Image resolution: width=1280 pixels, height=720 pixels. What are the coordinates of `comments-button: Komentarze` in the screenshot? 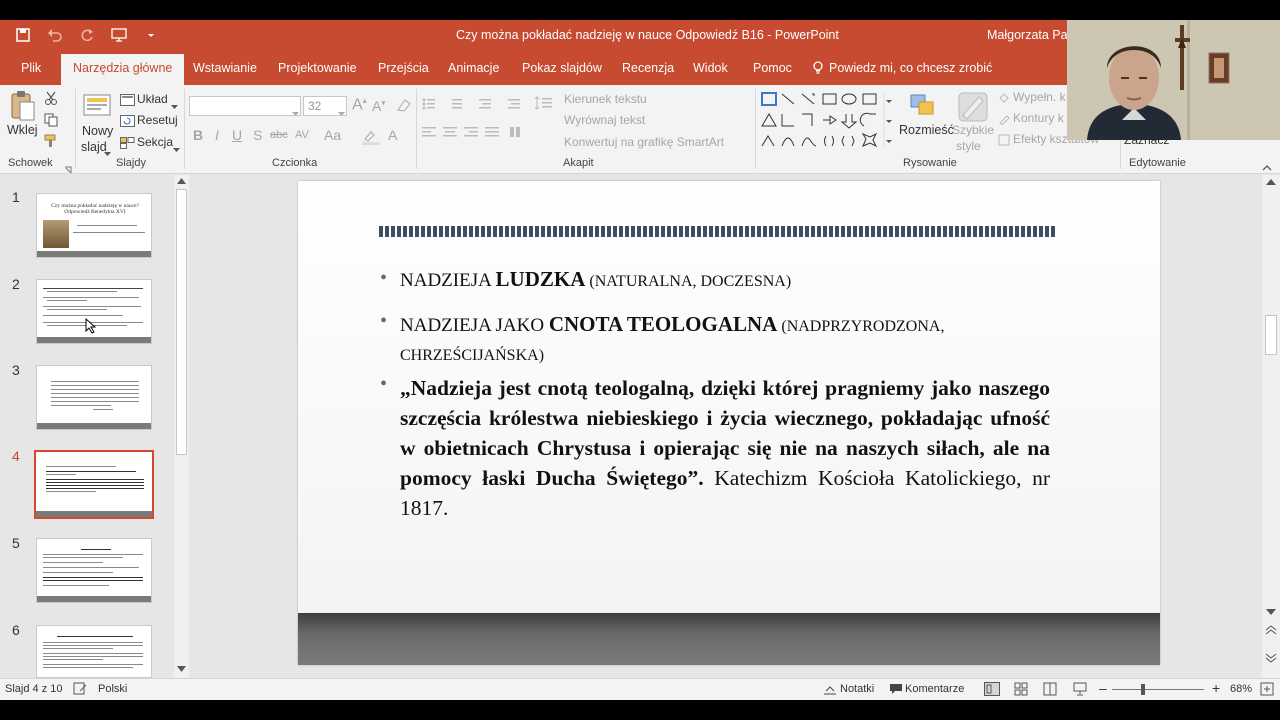 It's located at (934, 689).